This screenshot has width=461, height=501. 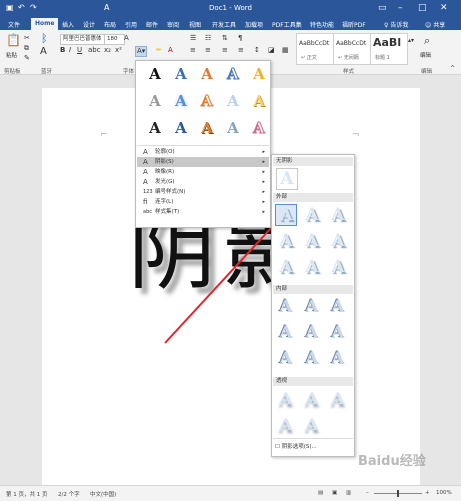 I want to click on tab-mailings: 邮件, so click(x=152, y=24).